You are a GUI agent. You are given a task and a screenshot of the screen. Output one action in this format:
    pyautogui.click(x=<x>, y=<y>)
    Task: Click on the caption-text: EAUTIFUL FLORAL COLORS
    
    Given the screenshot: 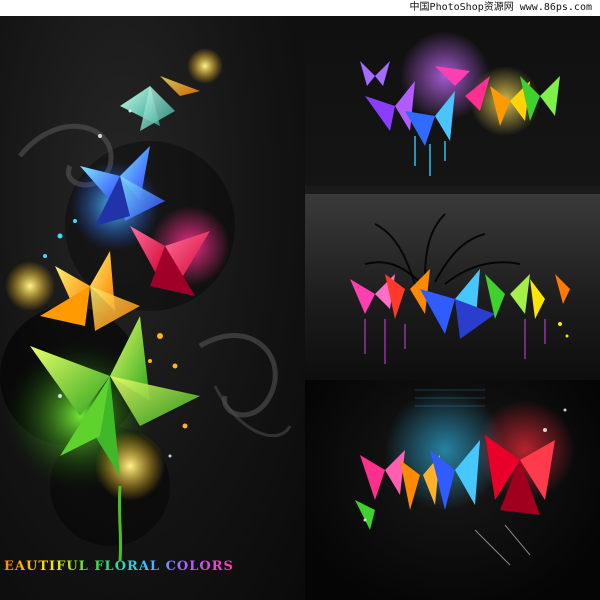 What is the action you would take?
    pyautogui.click(x=119, y=566)
    